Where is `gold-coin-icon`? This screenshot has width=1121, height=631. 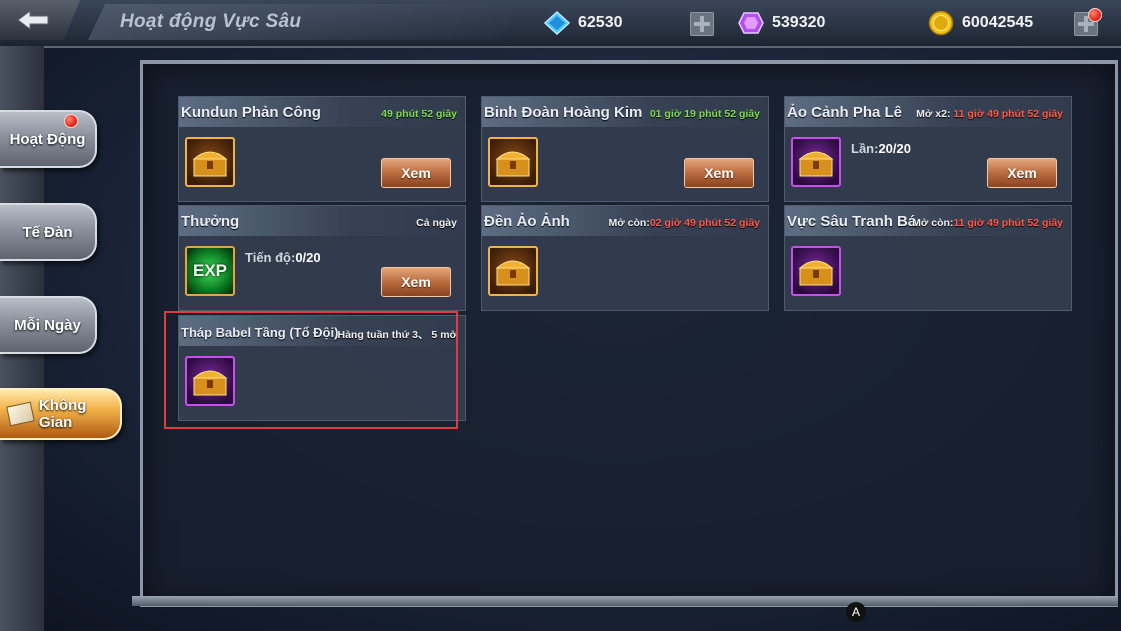 gold-coin-icon is located at coordinates (941, 23).